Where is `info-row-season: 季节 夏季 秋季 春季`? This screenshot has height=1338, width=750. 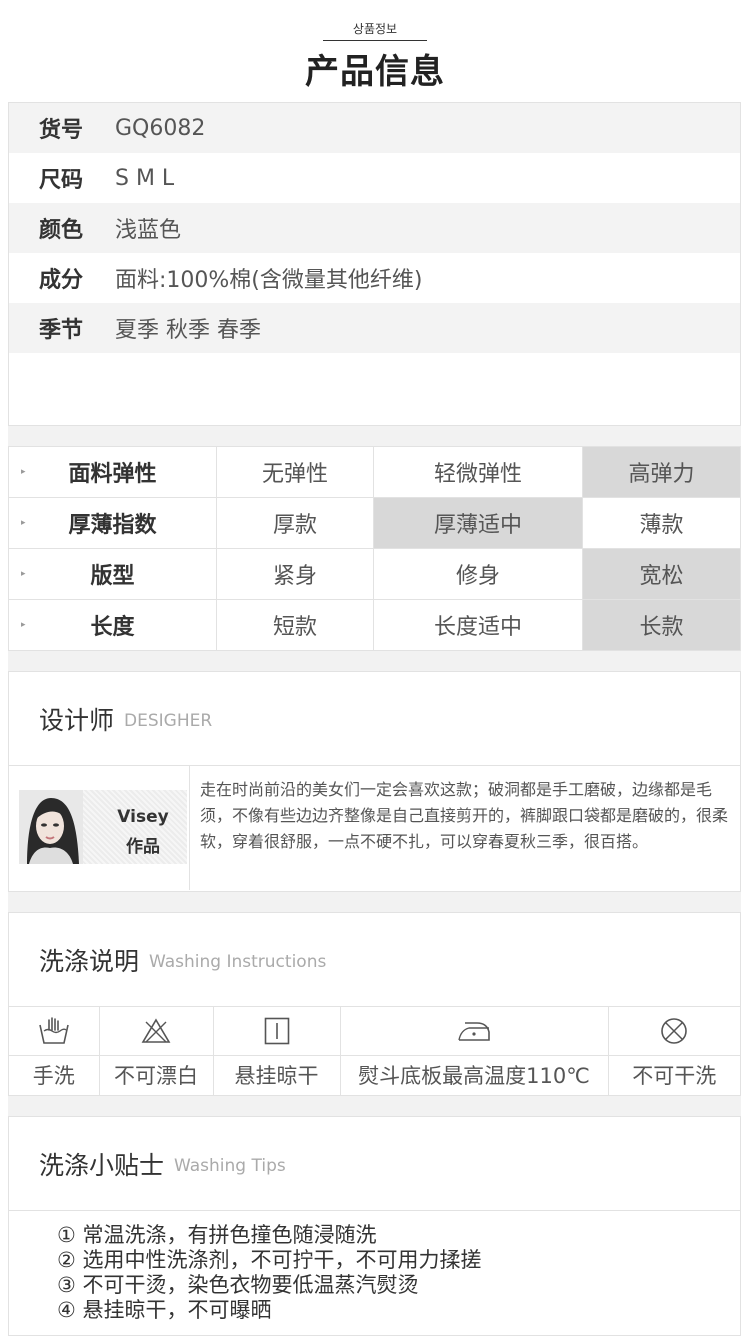
info-row-season: 季节 夏季 秋季 春季 is located at coordinates (374, 328).